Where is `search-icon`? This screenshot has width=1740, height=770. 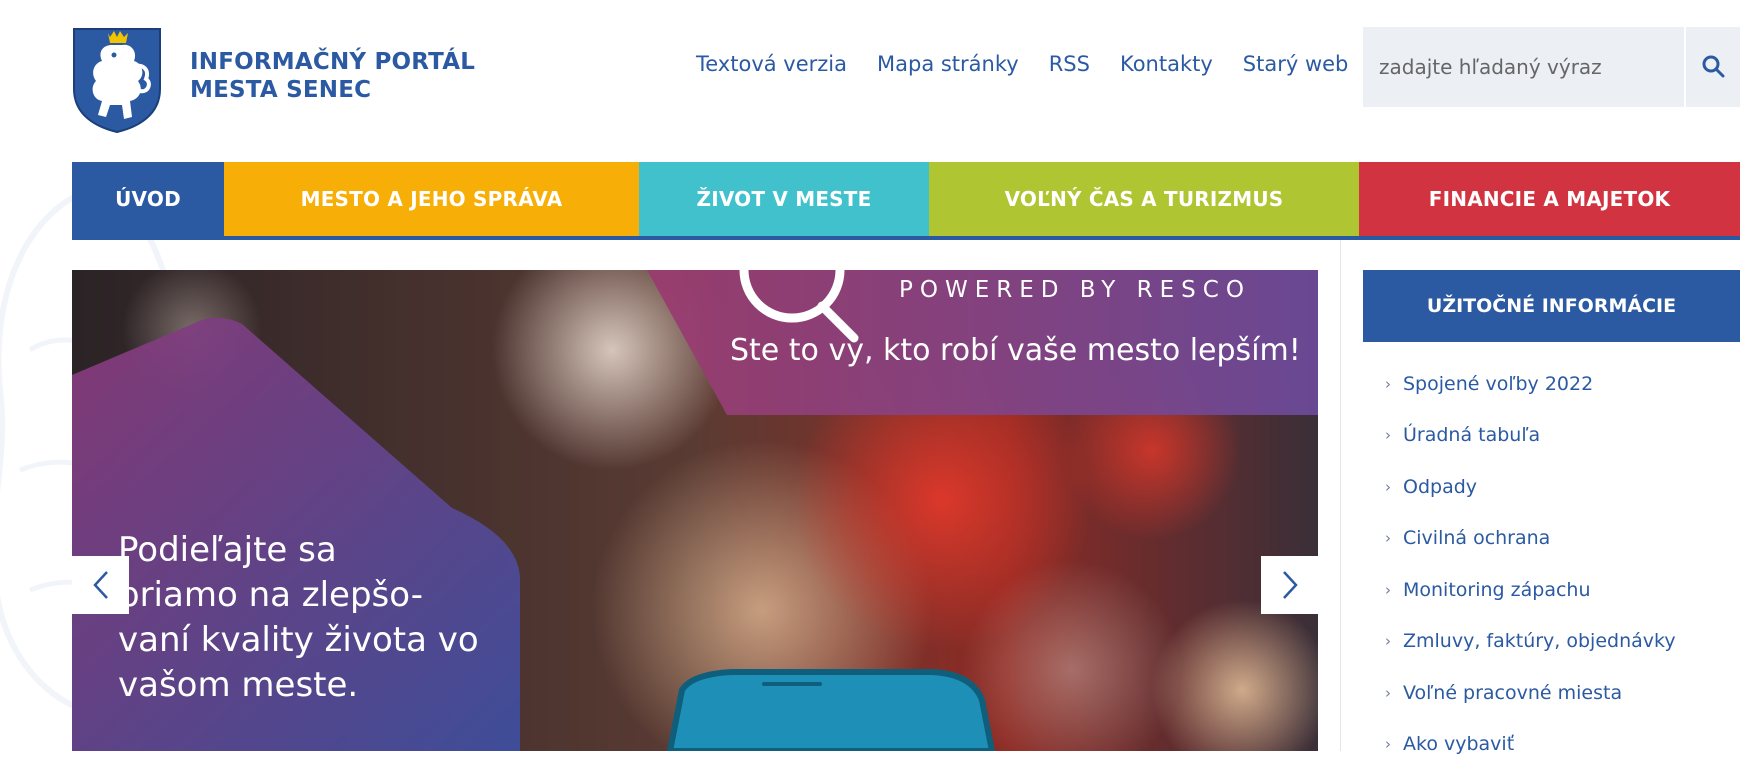 search-icon is located at coordinates (1713, 66).